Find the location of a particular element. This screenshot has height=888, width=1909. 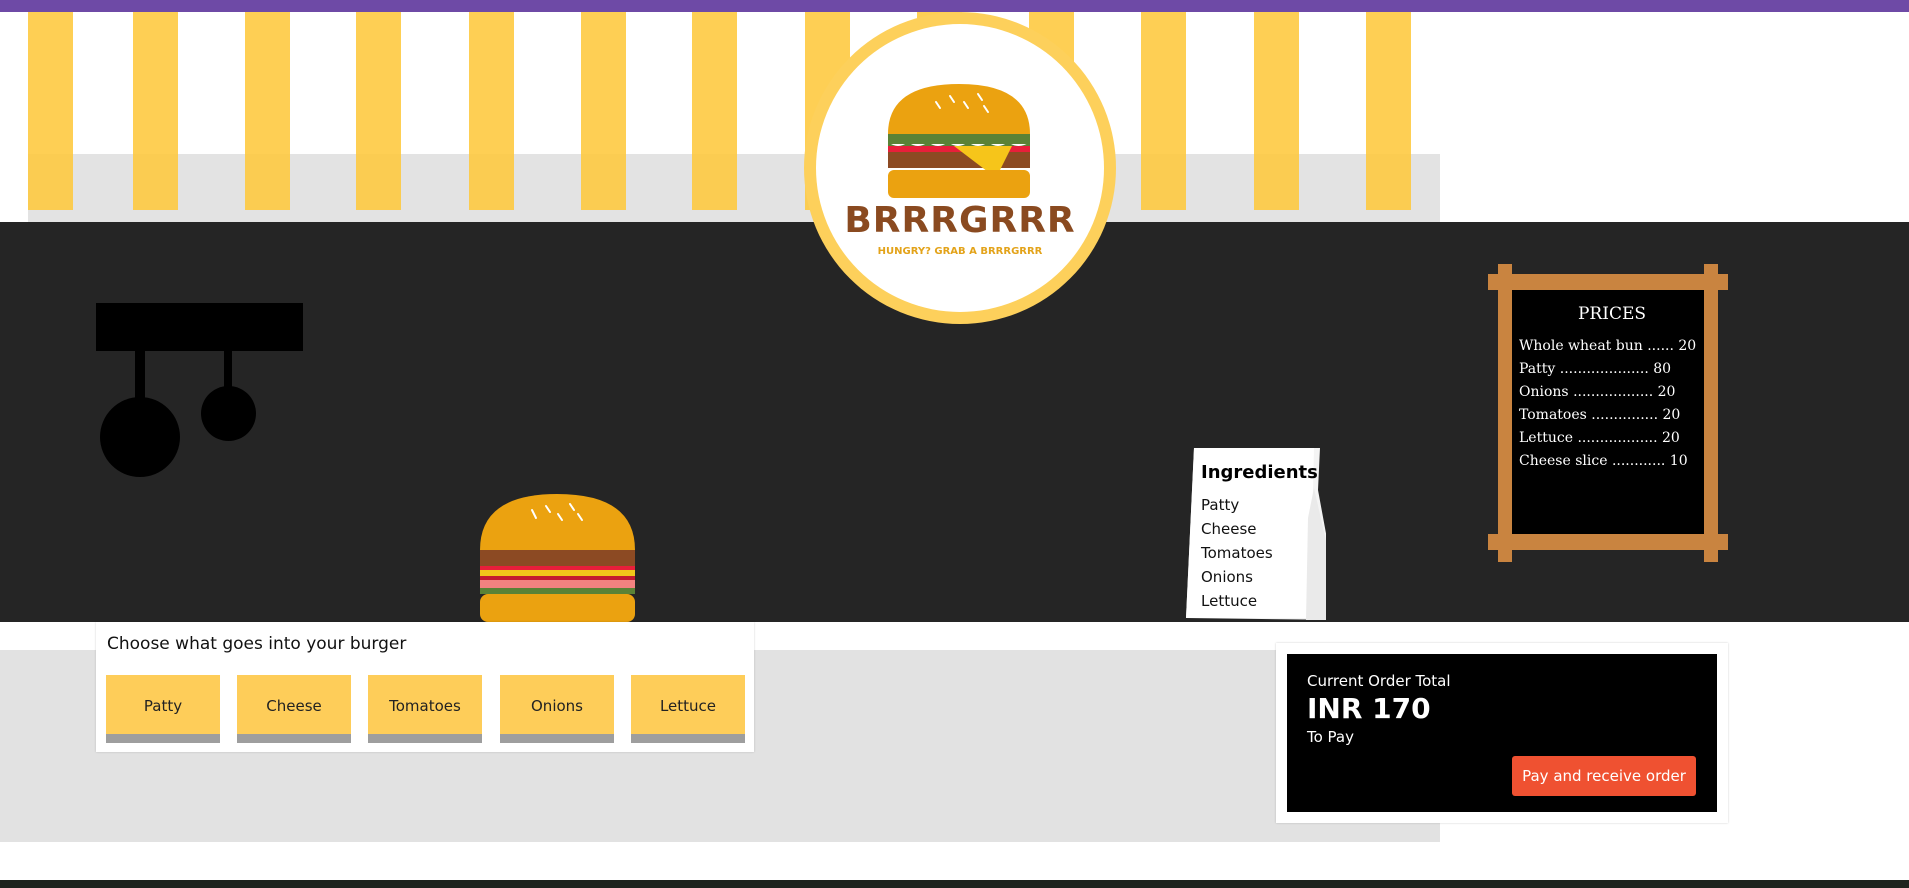

button-label: Tomatoes is located at coordinates (425, 706).